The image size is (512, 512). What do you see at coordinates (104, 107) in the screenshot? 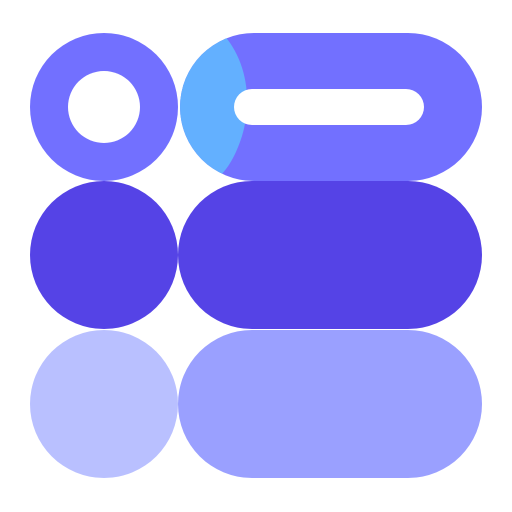
I see `top-ring-cutout` at bounding box center [104, 107].